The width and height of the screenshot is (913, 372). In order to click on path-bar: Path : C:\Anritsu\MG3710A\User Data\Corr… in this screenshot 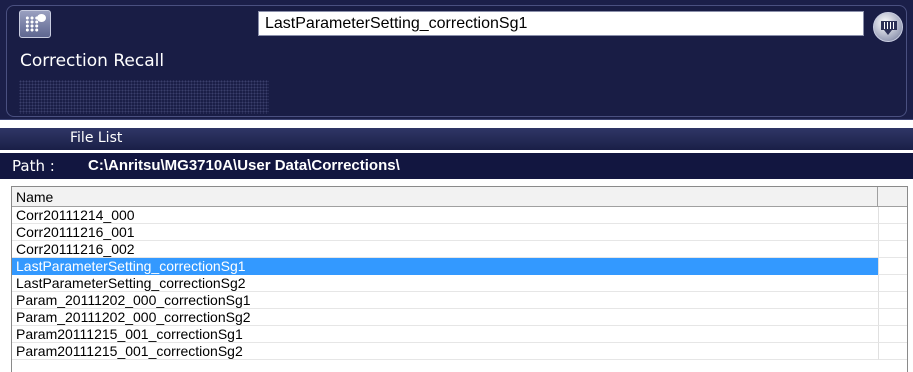, I will do `click(456, 166)`.